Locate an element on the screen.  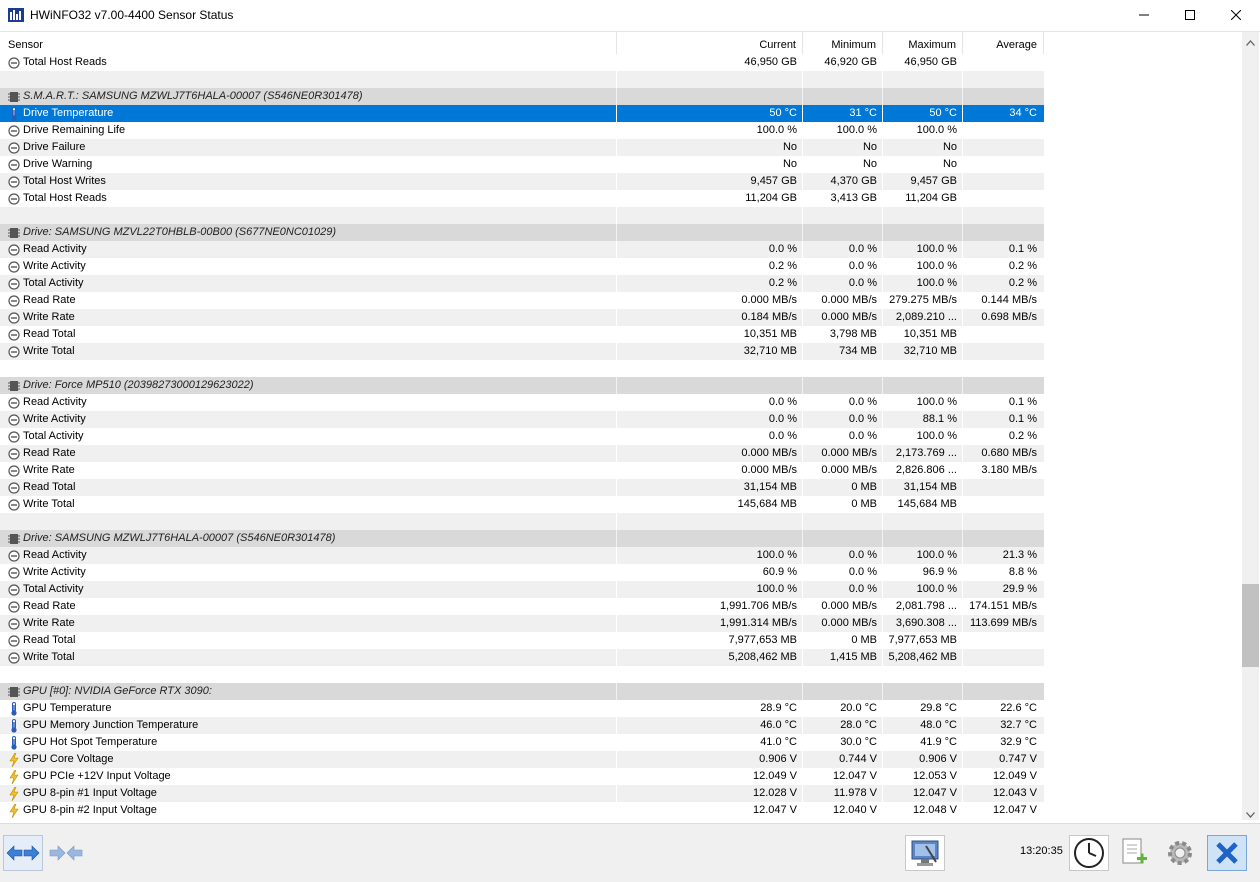
sensor-name-cell: GPU Memory Junction Temperature is located at coordinates (103, 725).